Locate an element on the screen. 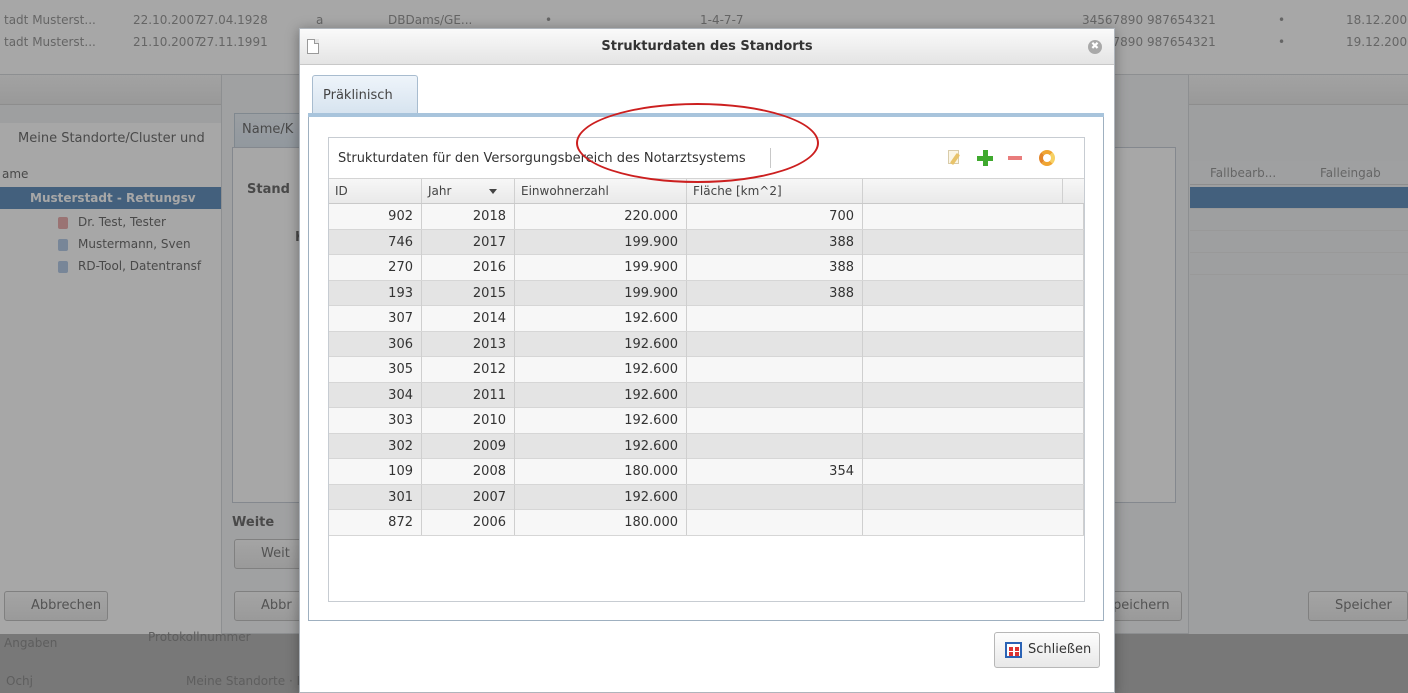  remove-icon is located at coordinates (1015, 158).